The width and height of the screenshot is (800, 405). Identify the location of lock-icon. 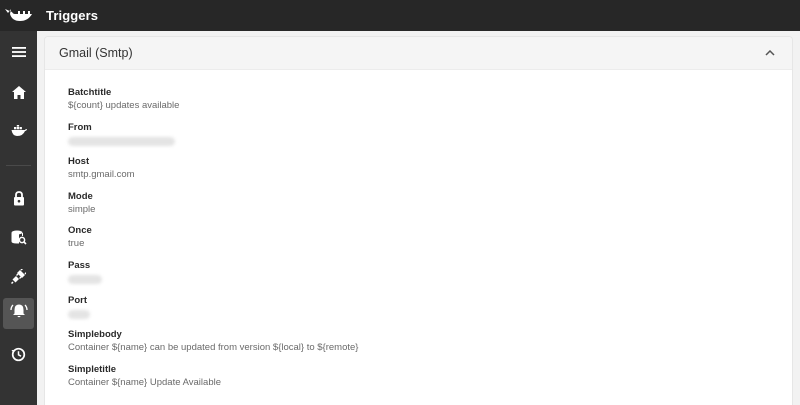
(19, 200).